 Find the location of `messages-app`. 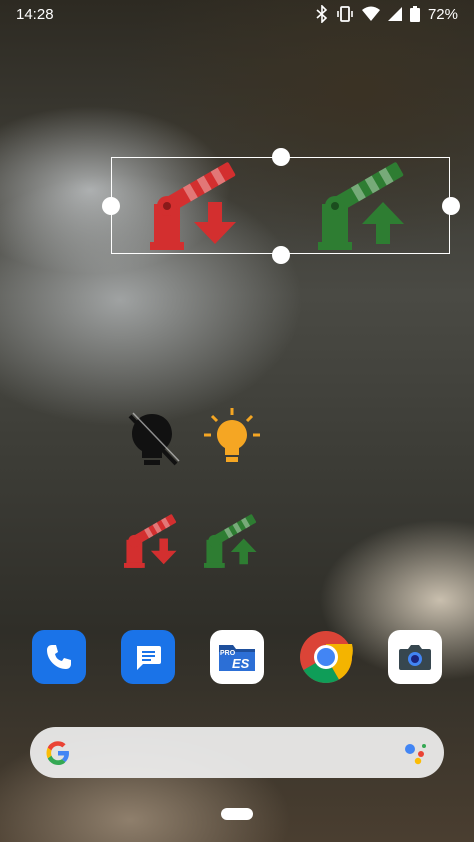

messages-app is located at coordinates (148, 657).